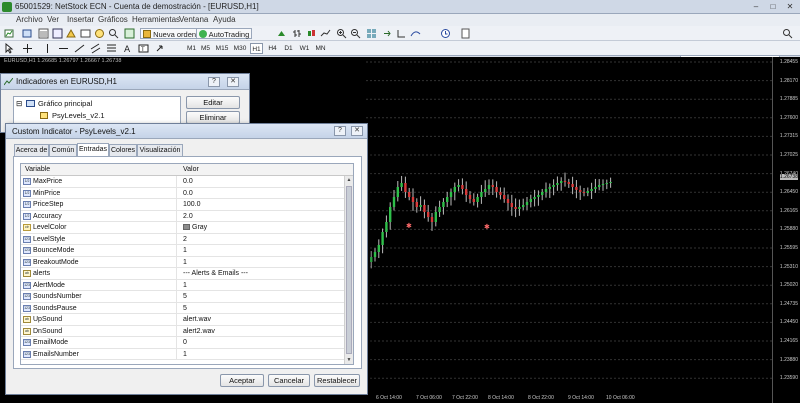 The width and height of the screenshot is (800, 403). I want to click on timeframe-w1: W1, so click(304, 48).